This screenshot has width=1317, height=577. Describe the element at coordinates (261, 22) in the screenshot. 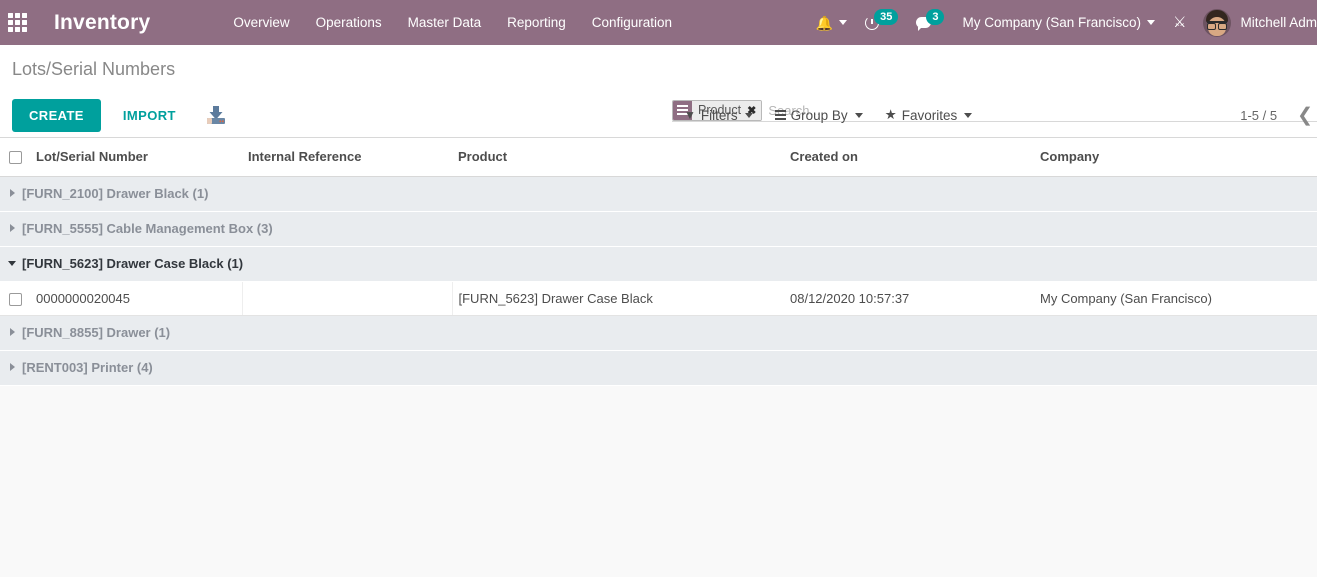

I see `nav-item-overview: Overview` at that location.